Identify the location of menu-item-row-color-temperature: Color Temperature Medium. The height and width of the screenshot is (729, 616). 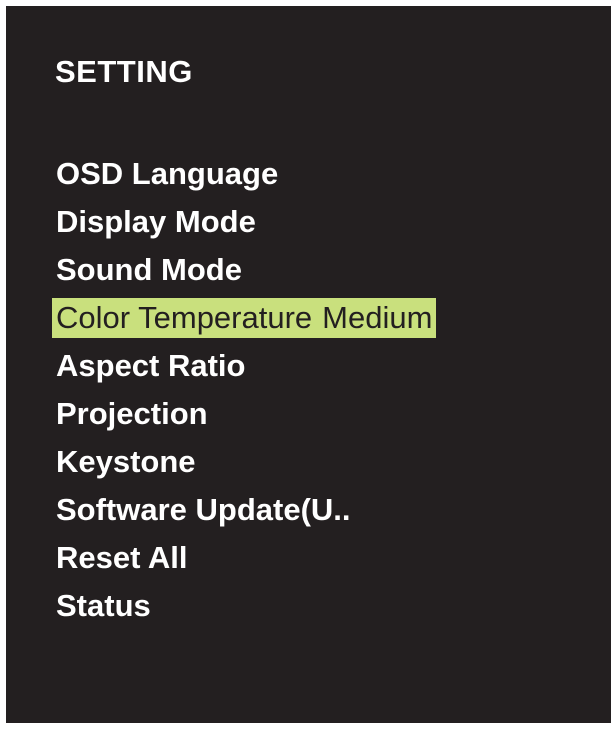
(244, 318).